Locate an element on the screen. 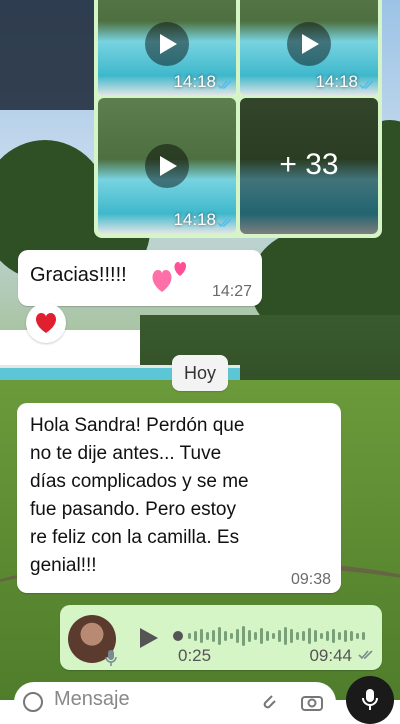  red-heart-icon is located at coordinates (46, 323).